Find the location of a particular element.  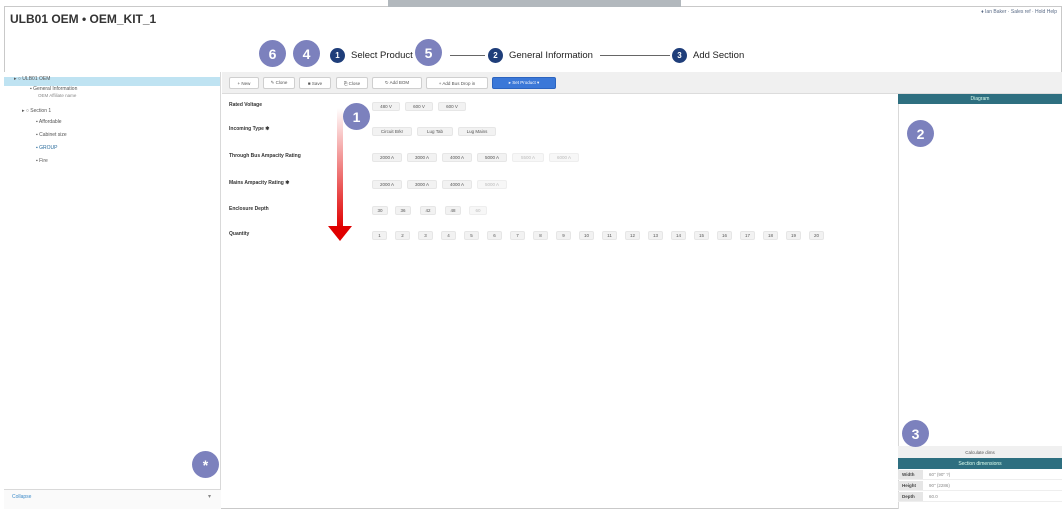

enclosure-depth-option: 48 is located at coordinates (453, 210).